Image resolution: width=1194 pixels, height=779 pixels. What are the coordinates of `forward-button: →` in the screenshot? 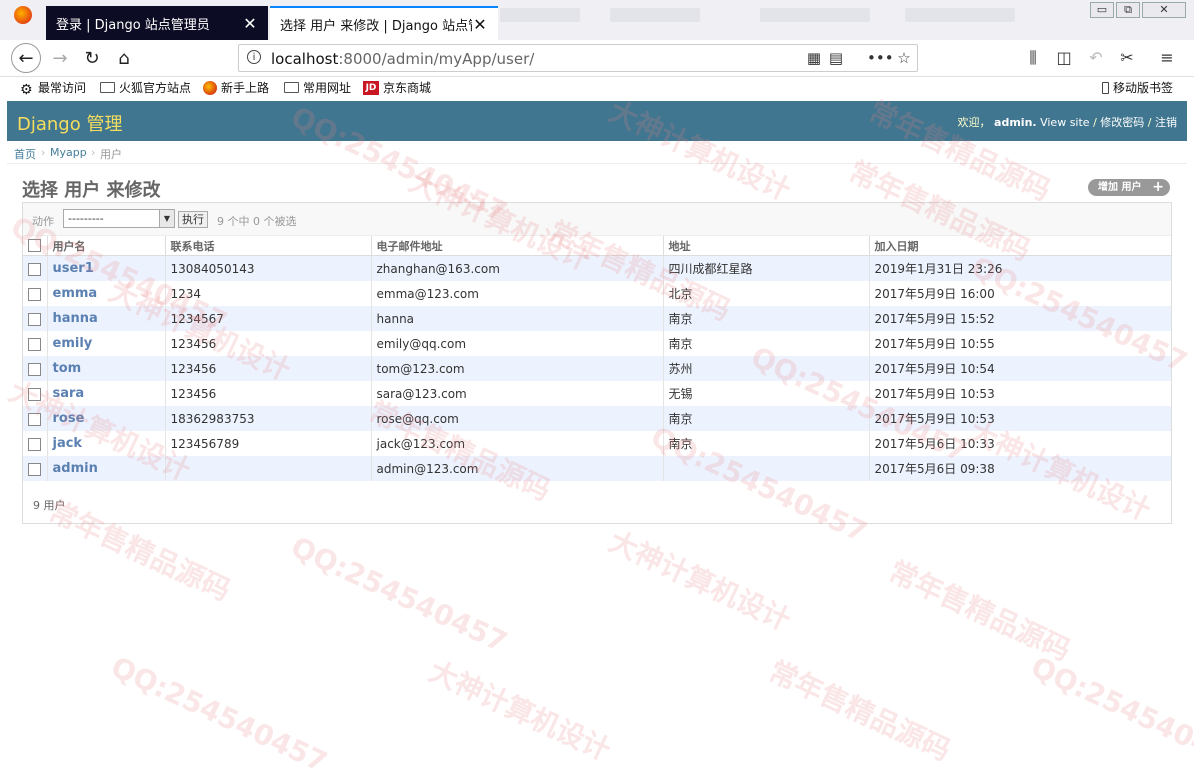 It's located at (60, 59).